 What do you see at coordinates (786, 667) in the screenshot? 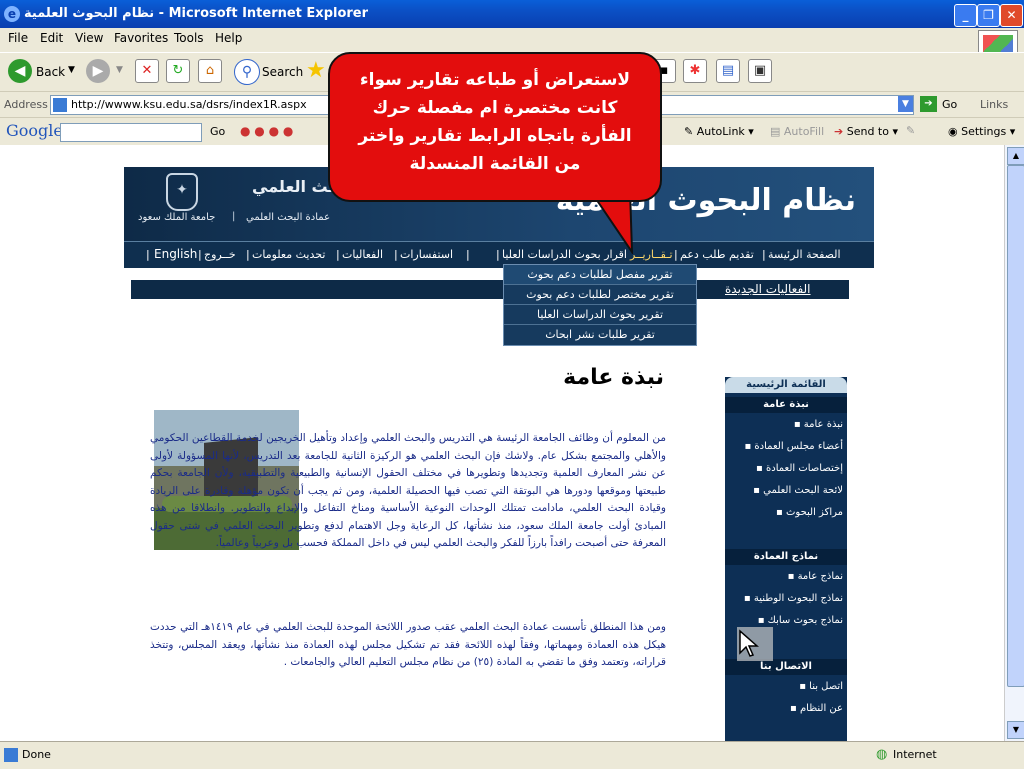
I see `sidebar-section-contact: الاتصال بنا` at bounding box center [786, 667].